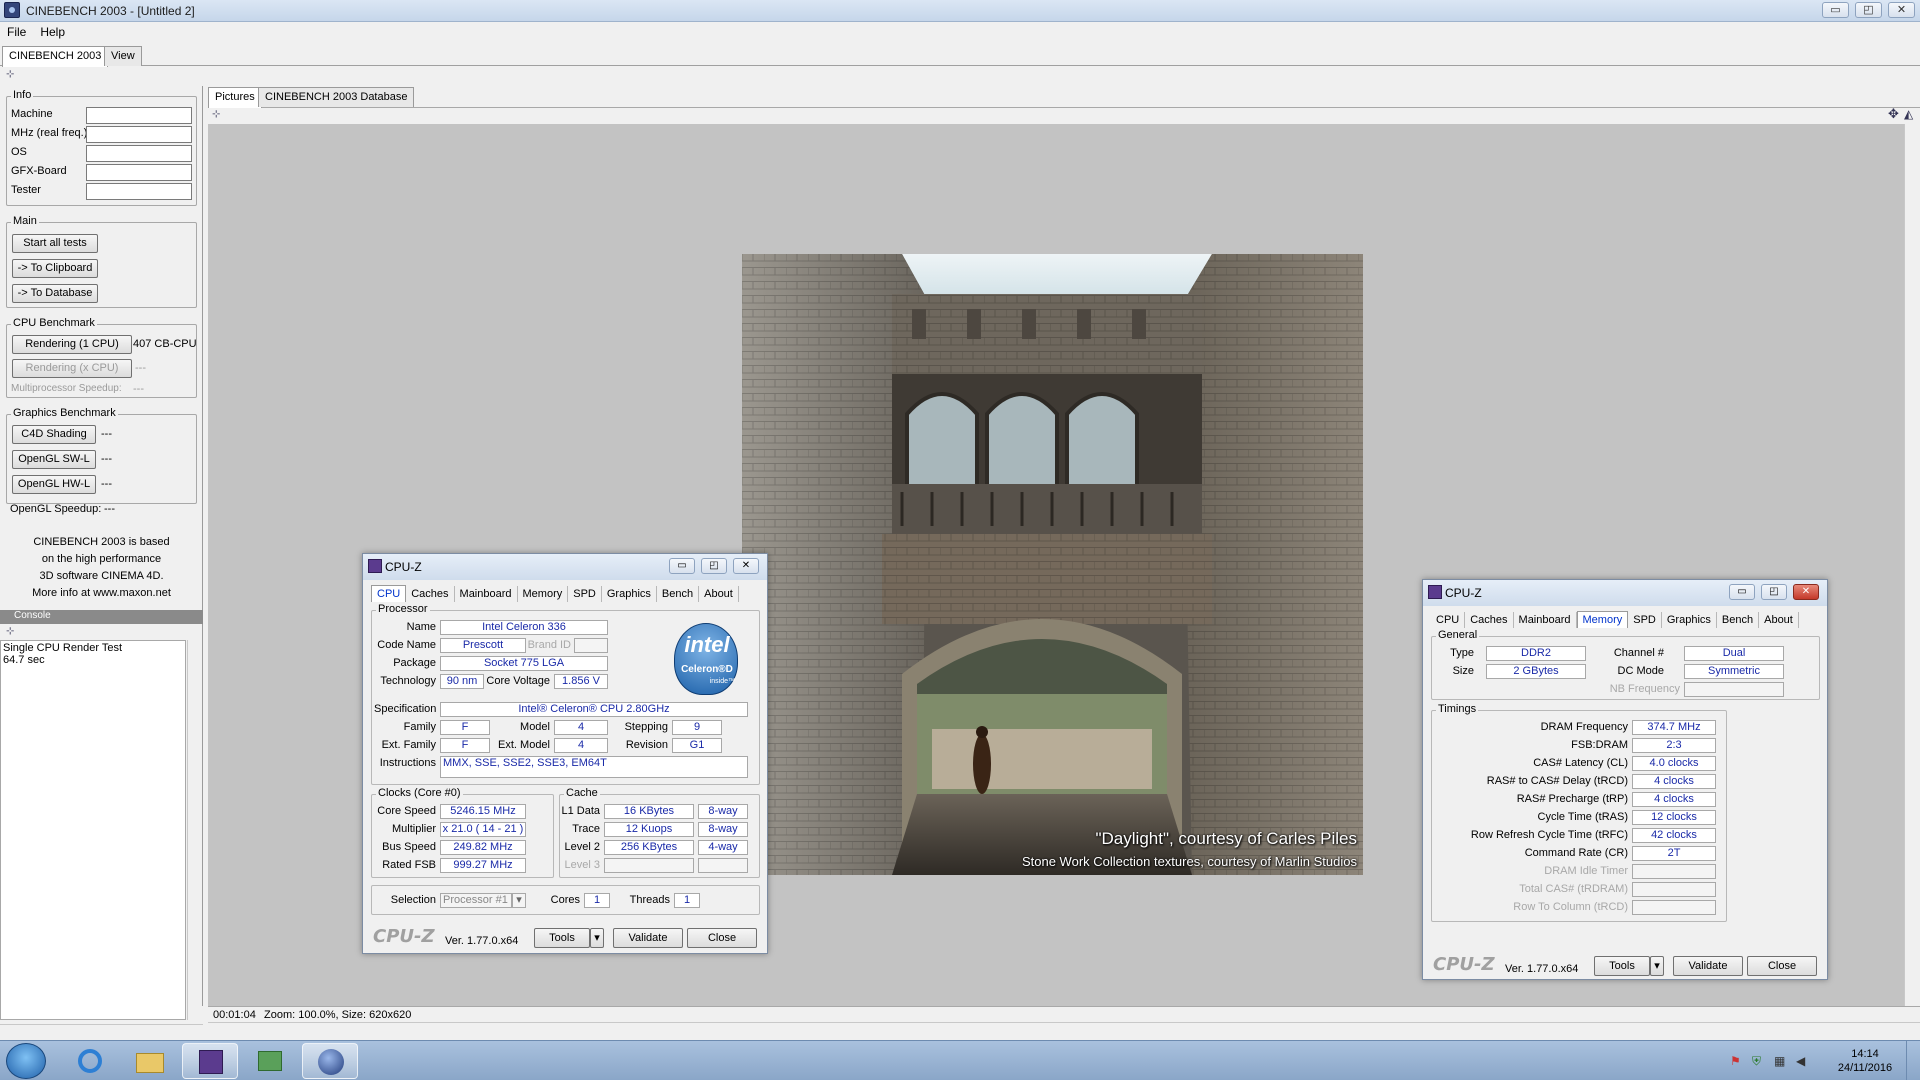  I want to click on tab-cinebench: CINEBENCH 2003, so click(55, 56).